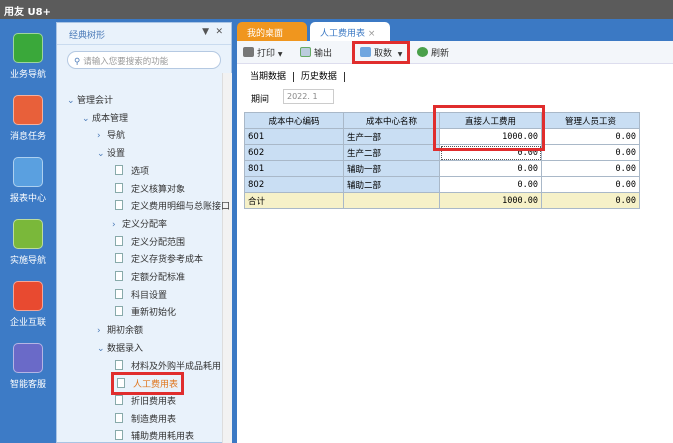  What do you see at coordinates (28, 366) in the screenshot?
I see `nav-item: 智能客服` at bounding box center [28, 366].